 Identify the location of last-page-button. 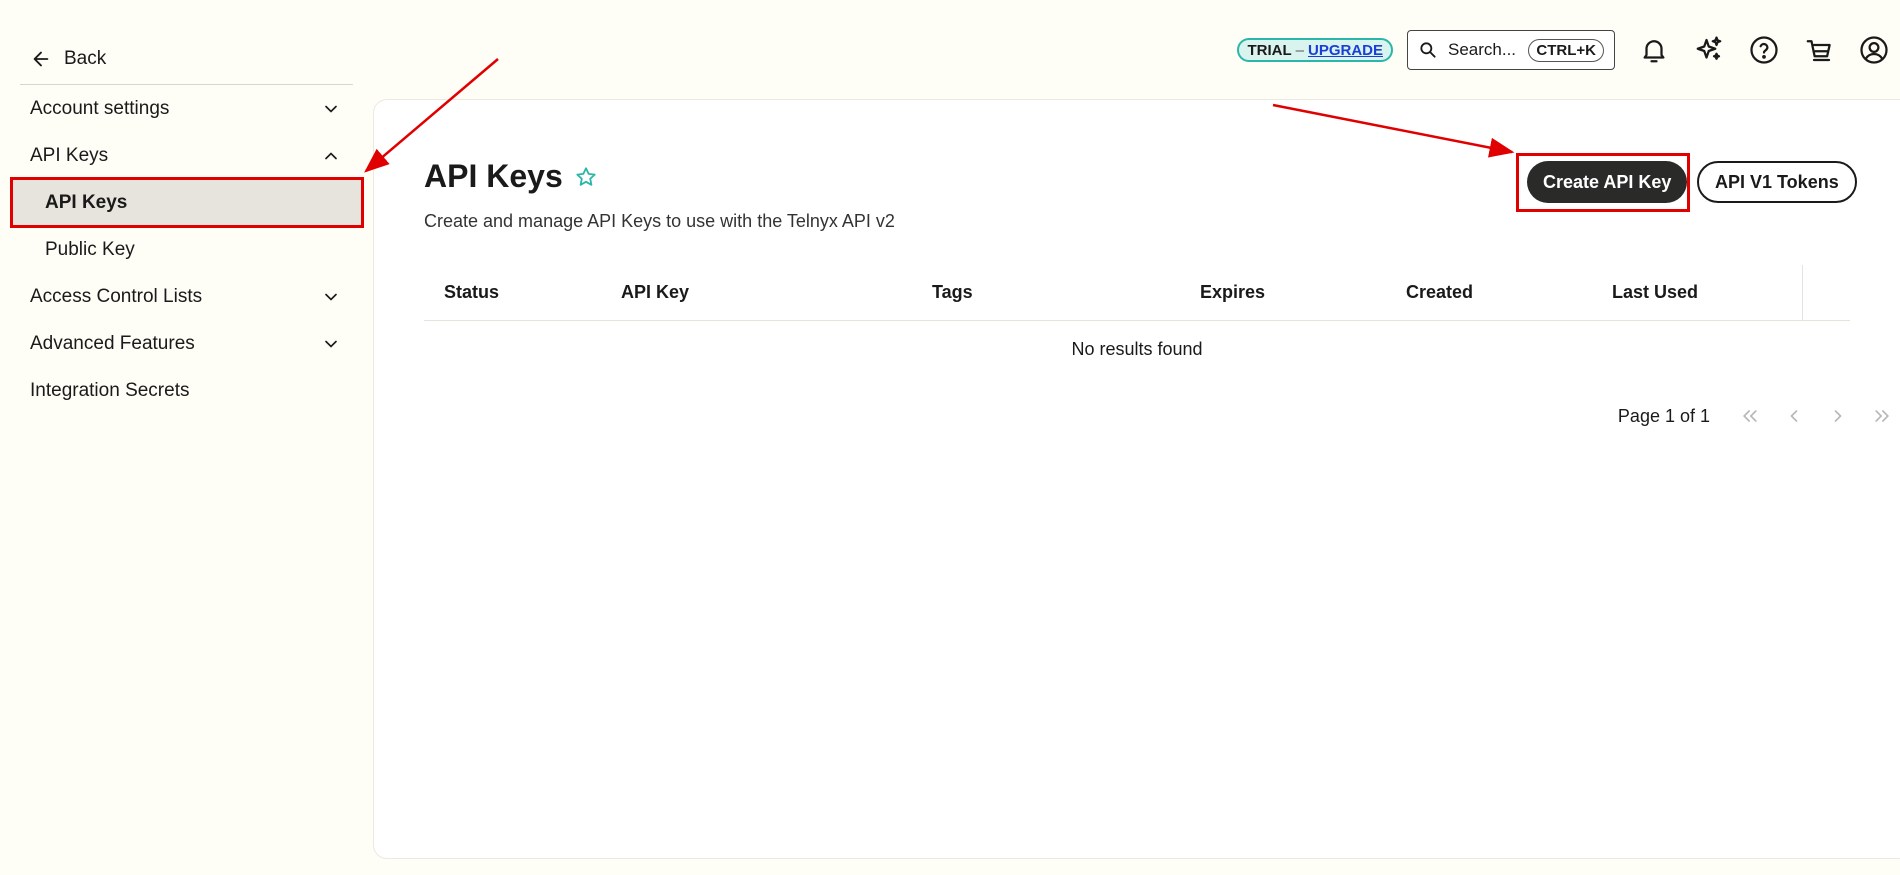
(1880, 416).